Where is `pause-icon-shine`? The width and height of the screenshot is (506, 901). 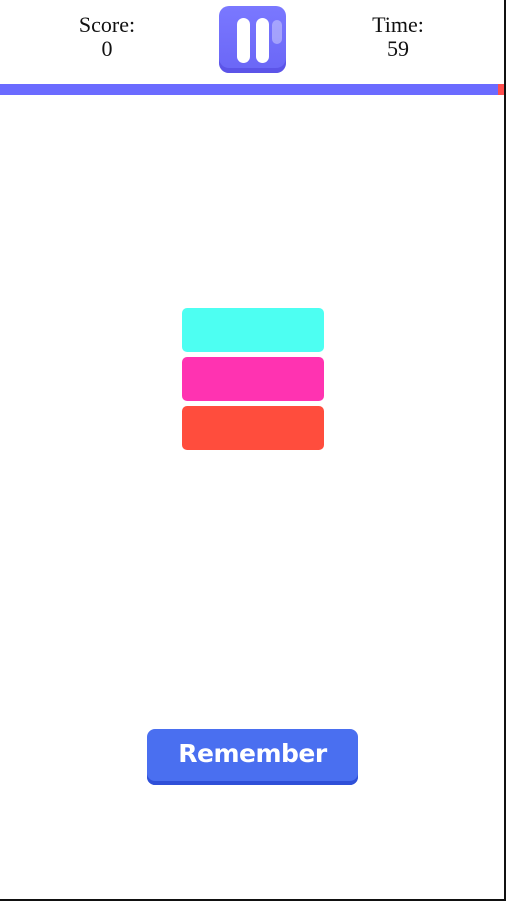
pause-icon-shine is located at coordinates (277, 32).